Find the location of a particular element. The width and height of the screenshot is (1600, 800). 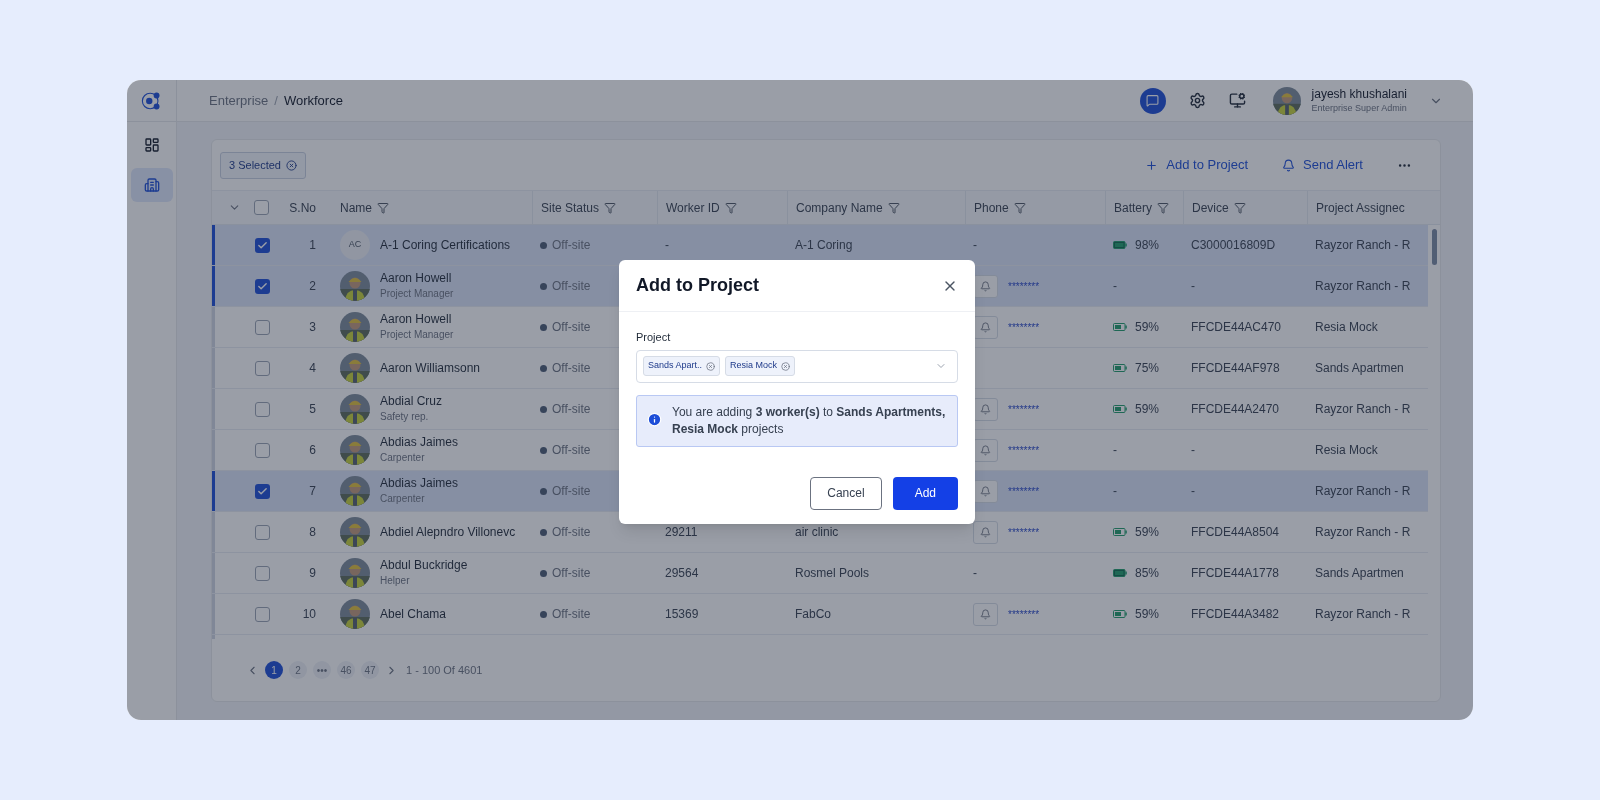

table-cell-text: 29211 is located at coordinates (681, 532).